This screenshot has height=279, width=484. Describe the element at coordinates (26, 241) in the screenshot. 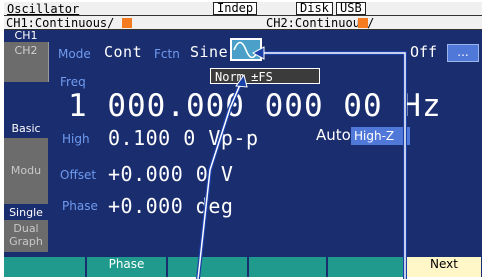

I see `tab-graph-label: Graph` at that location.